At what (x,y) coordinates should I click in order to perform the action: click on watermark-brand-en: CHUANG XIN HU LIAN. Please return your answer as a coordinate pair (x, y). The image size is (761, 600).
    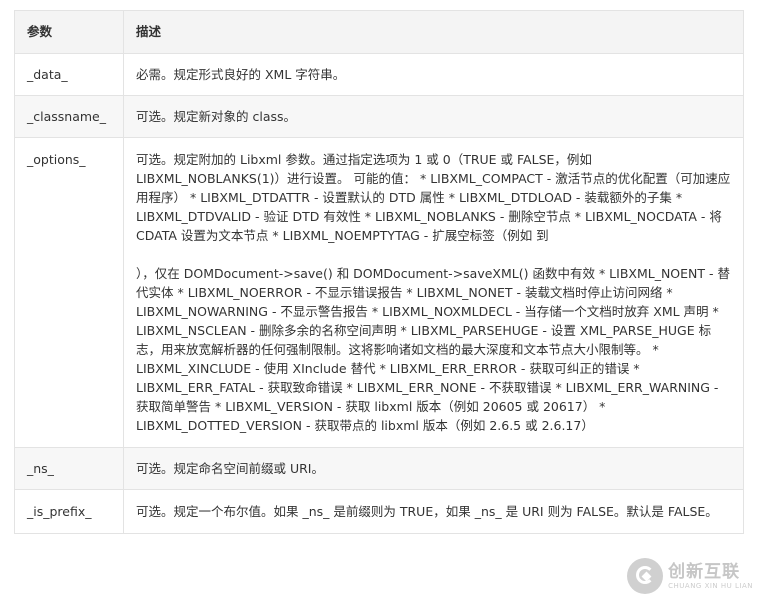
    Looking at the image, I should click on (710, 585).